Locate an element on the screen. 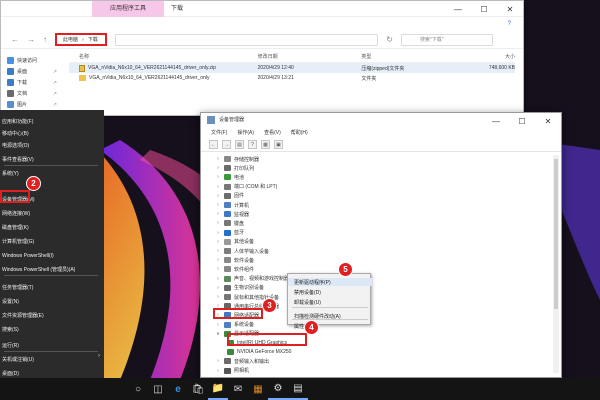  maximize-icon: ☐ is located at coordinates (484, 9).